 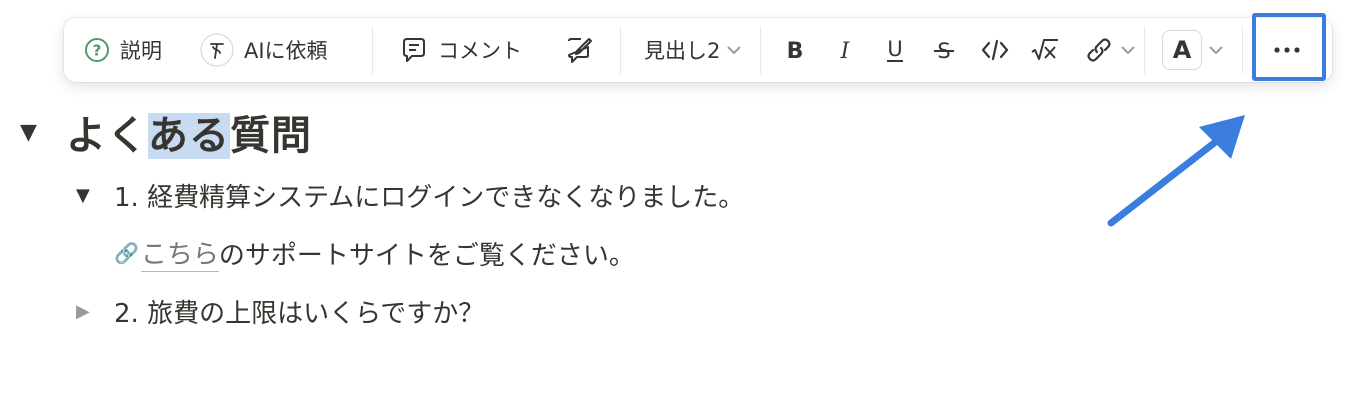 I want to click on block-type-dropdown: 見出し2, so click(x=693, y=50).